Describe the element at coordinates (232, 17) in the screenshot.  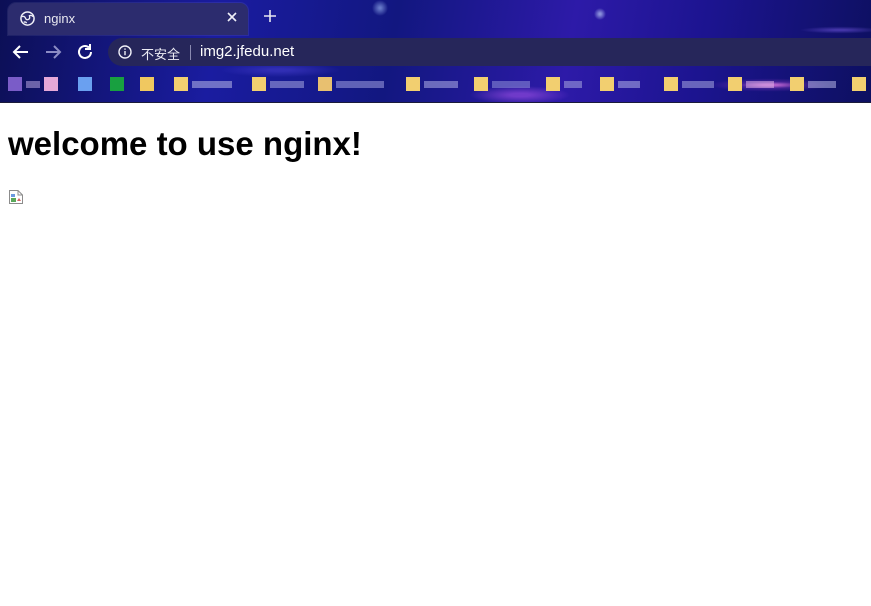
I see `close-icon` at that location.